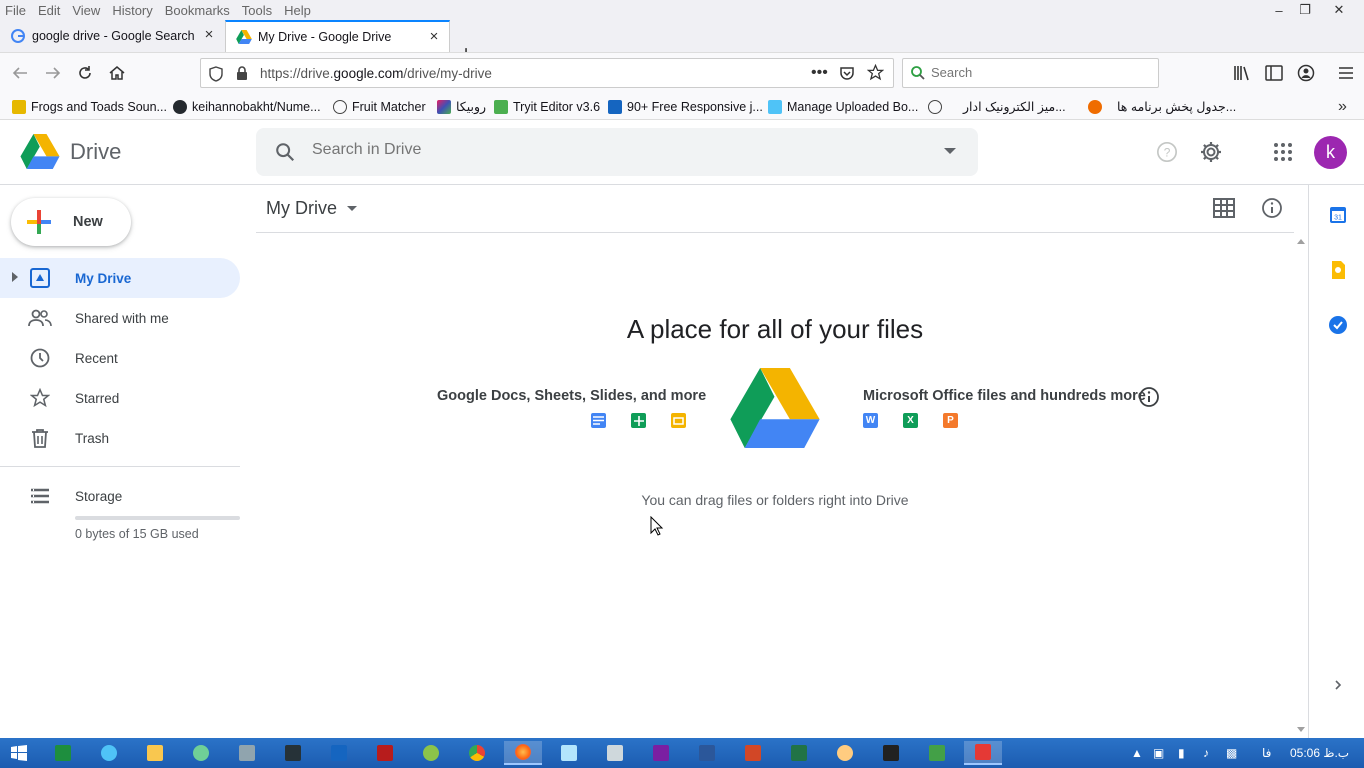 This screenshot has width=1364, height=768. What do you see at coordinates (120, 398) in the screenshot?
I see `sidebar-item-starred: Starred` at bounding box center [120, 398].